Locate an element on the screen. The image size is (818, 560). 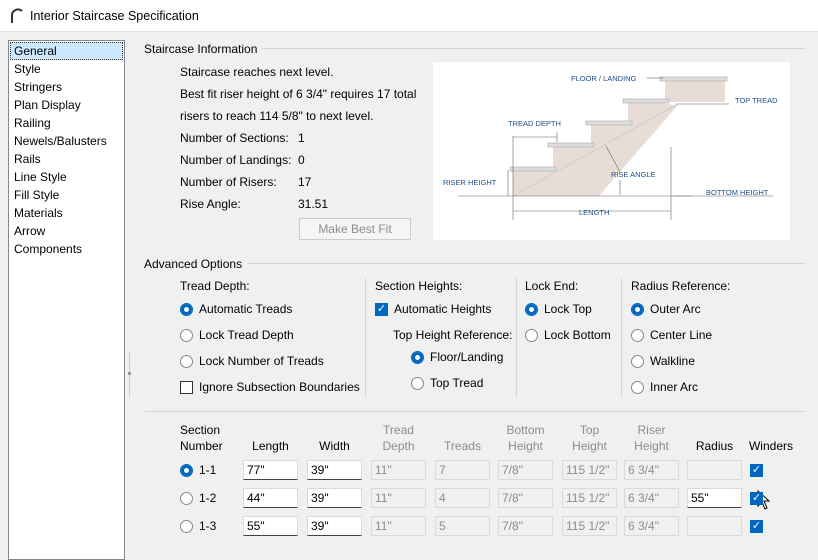
lock-end-option-label: Lock Top is located at coordinates (568, 309).